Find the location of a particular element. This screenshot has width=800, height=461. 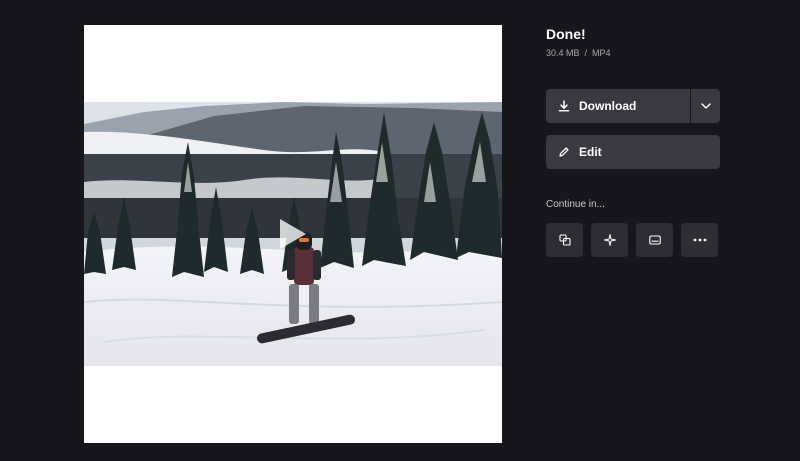

play-button is located at coordinates (293, 234).